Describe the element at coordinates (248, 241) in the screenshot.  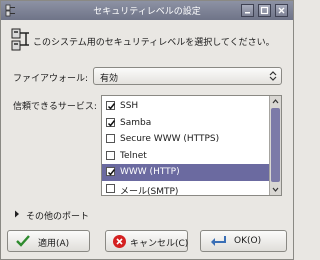
I see `ok-button-label: OK(O)` at that location.